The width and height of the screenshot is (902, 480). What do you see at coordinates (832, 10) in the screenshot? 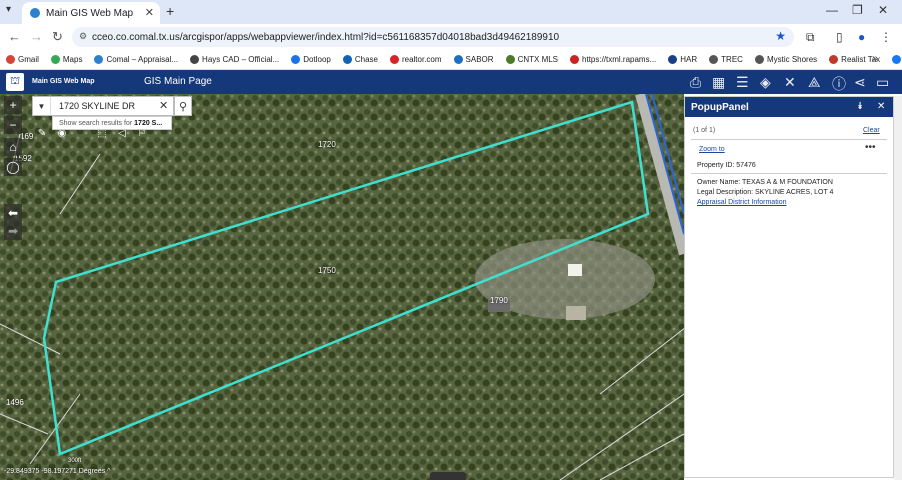
I see `minimize-button: —` at bounding box center [832, 10].